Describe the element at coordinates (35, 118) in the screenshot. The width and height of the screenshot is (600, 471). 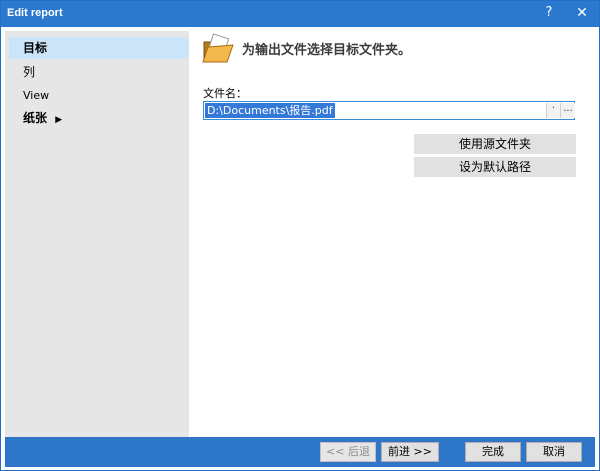
I see `sidebar-item-label: 纸张` at that location.